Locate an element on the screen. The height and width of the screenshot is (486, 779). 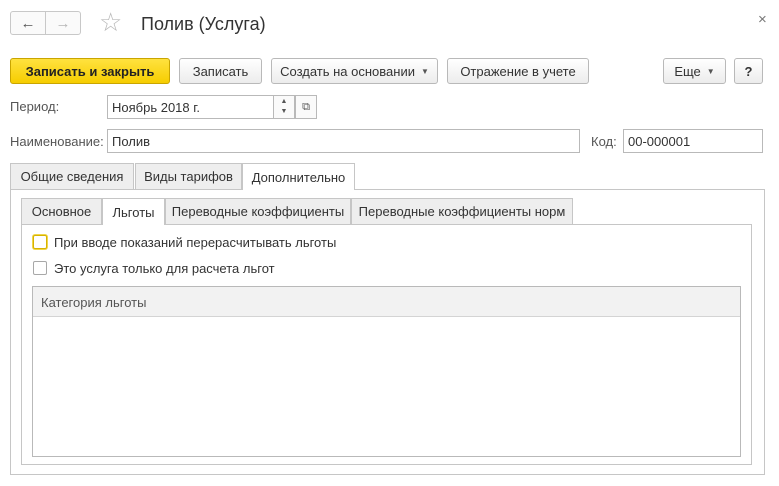
column-header-benefit-category: Категория льготы is located at coordinates (386, 302).